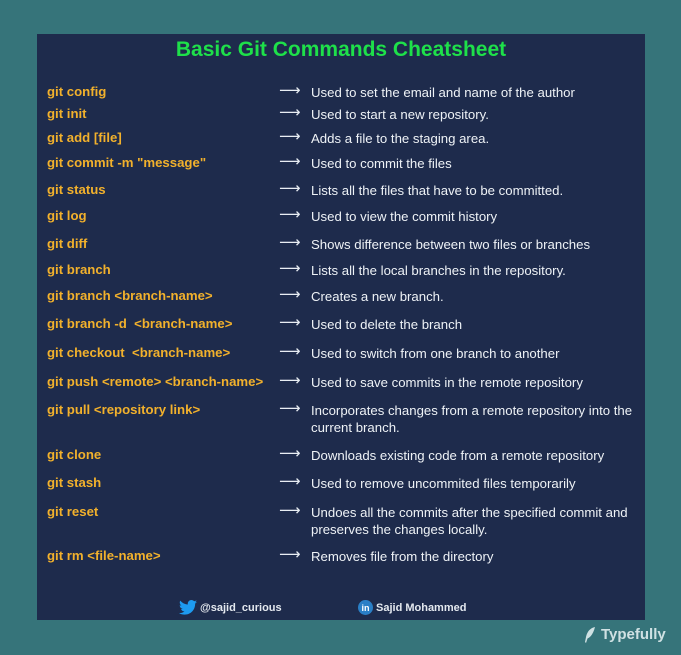 This screenshot has height=655, width=681. I want to click on footer: @sajid_curious in Sajid Mohammed, so click(341, 610).